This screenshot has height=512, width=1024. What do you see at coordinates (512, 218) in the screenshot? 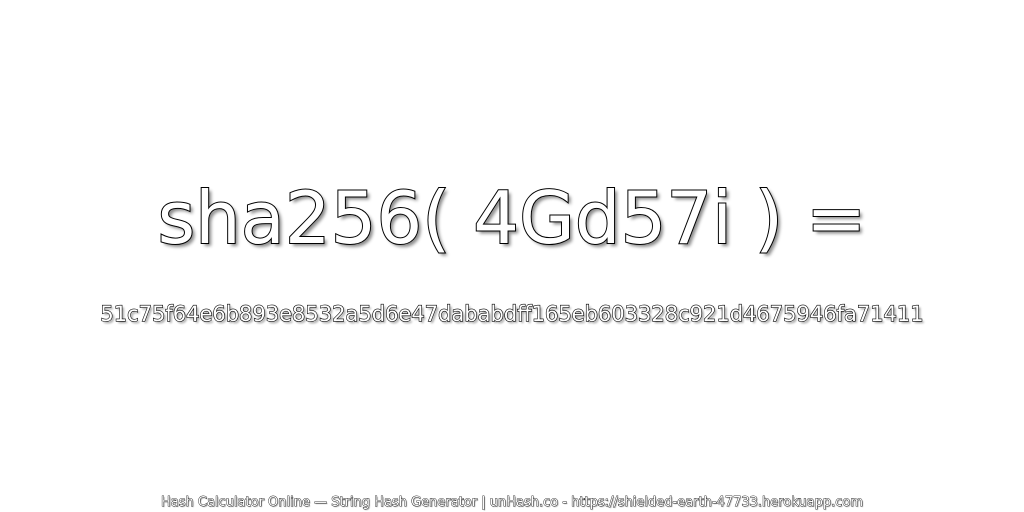
I see `hash-expression-title: sha256( 4Gd57i ) =` at bounding box center [512, 218].